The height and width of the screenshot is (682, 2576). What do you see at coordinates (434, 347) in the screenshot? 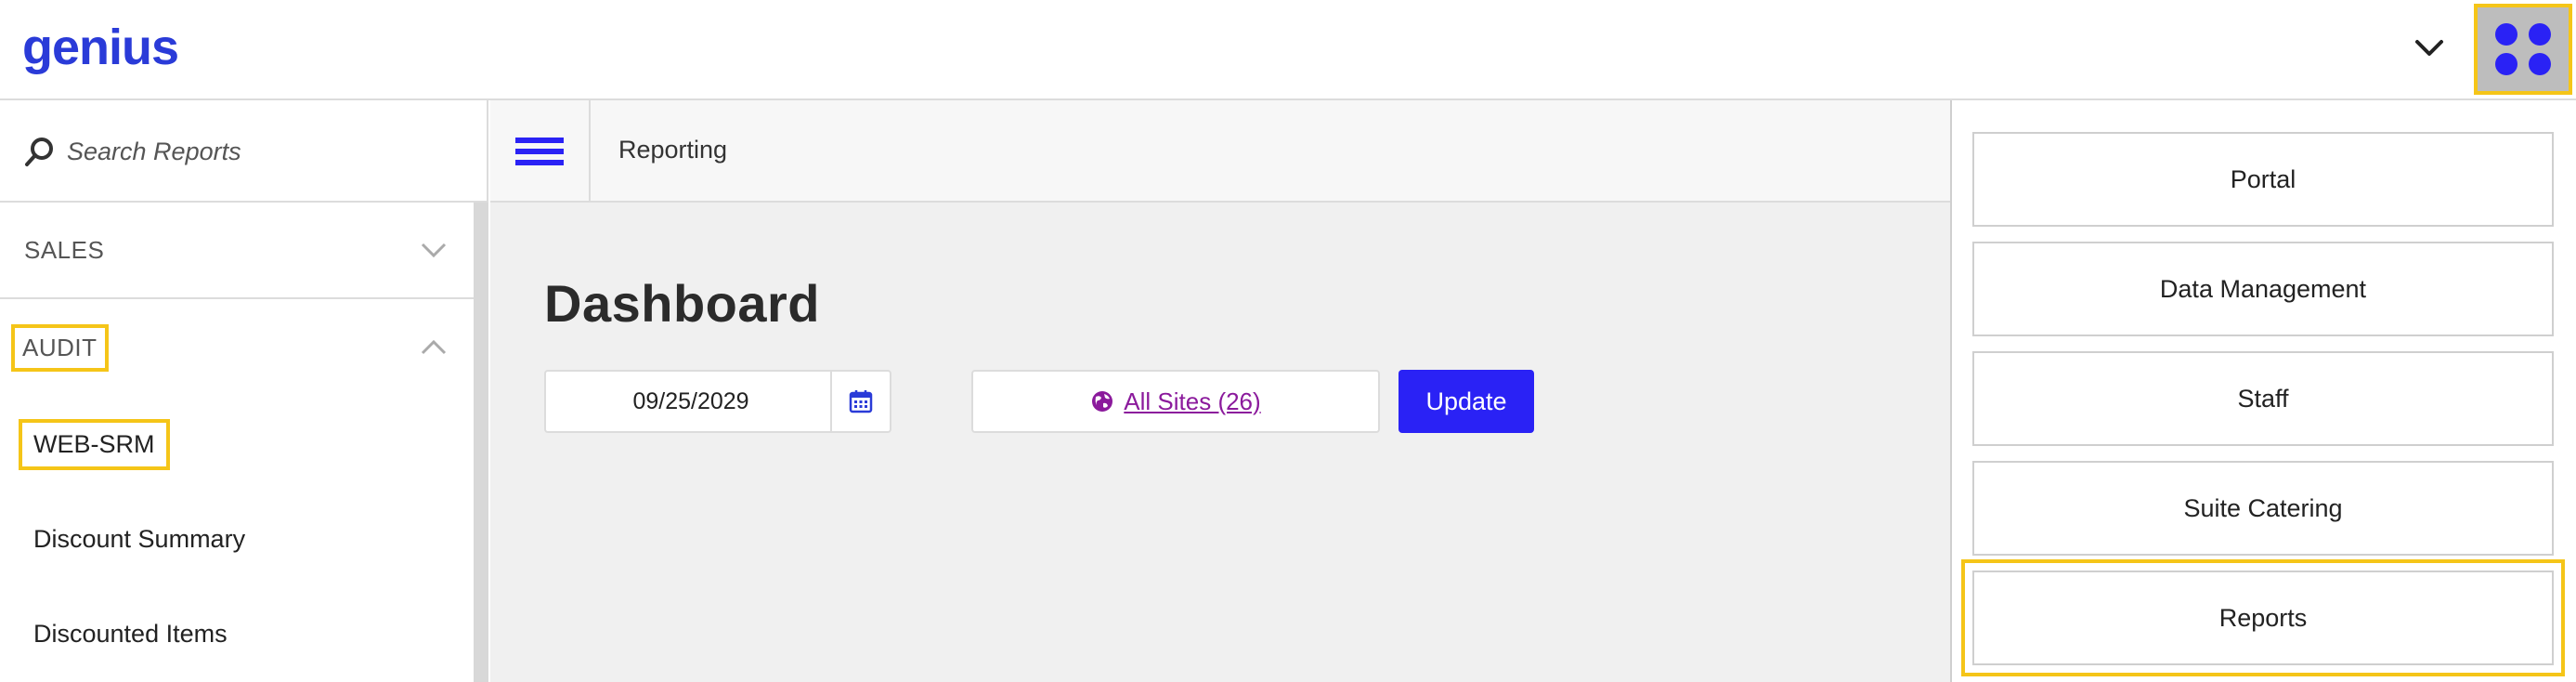
I see `chevron-up-icon` at bounding box center [434, 347].